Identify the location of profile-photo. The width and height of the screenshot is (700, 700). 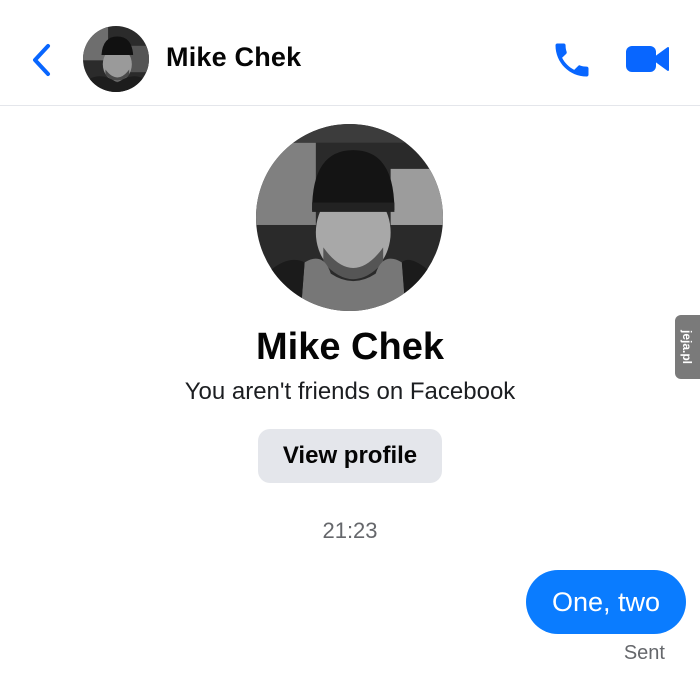
(349, 217).